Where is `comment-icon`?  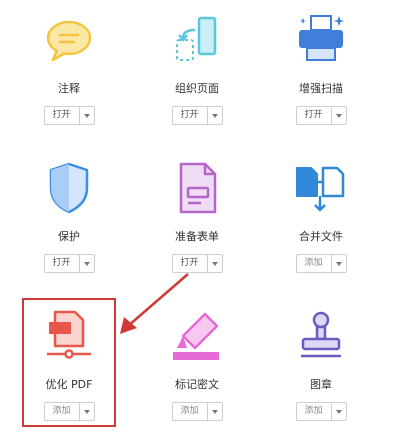
comment-icon is located at coordinates (69, 41).